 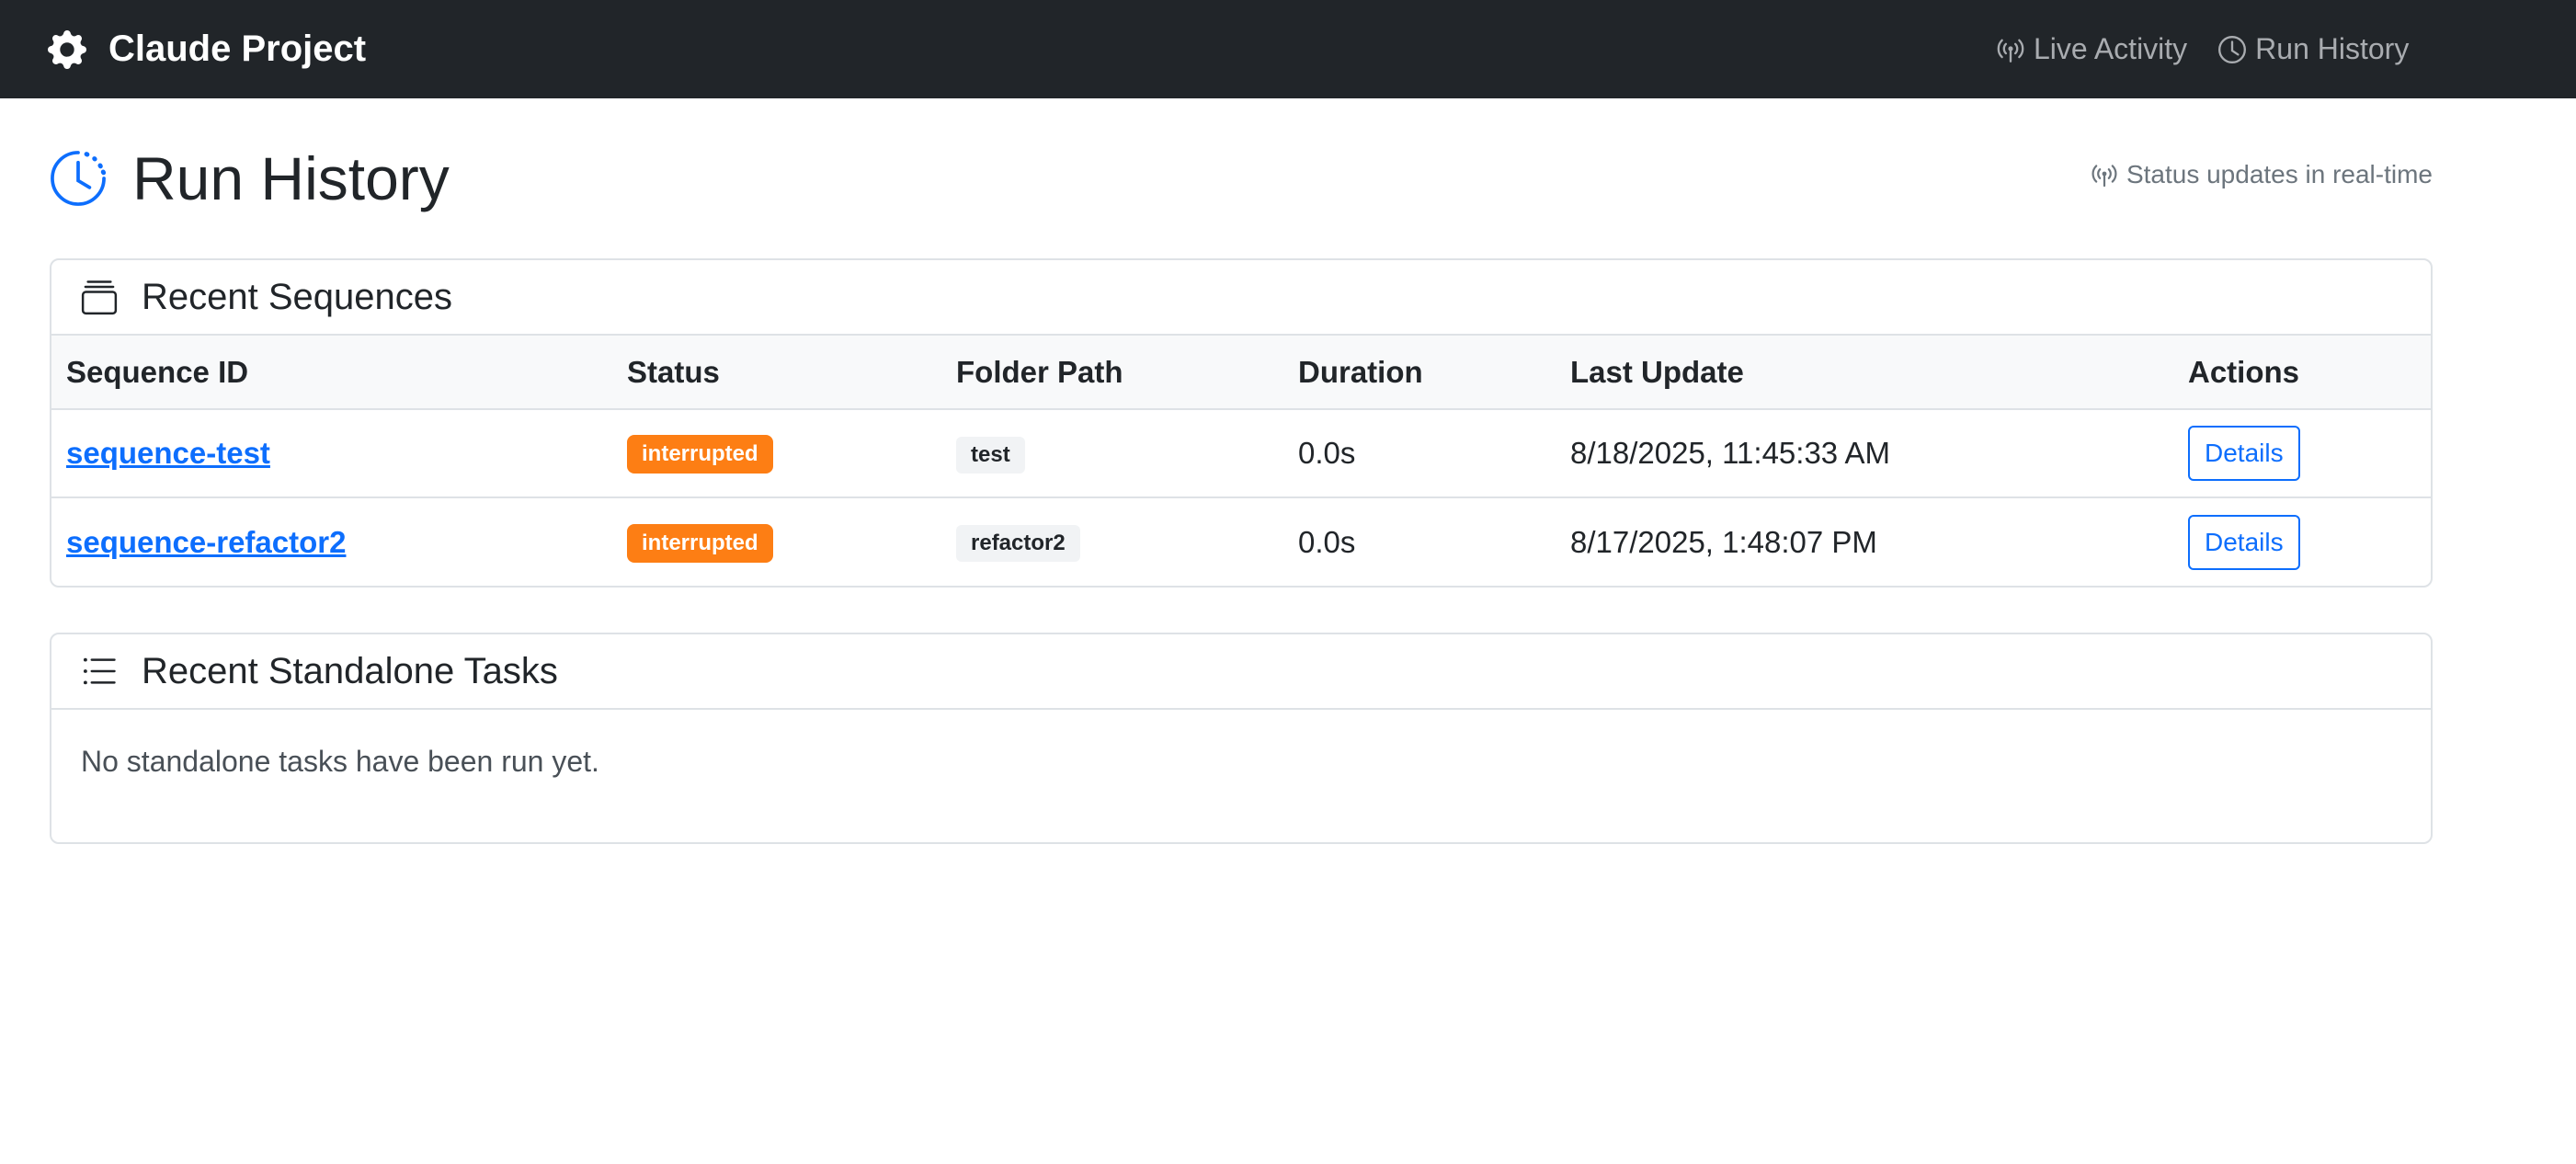 I want to click on tasks-card-title: Recent Standalone Tasks, so click(x=350, y=670).